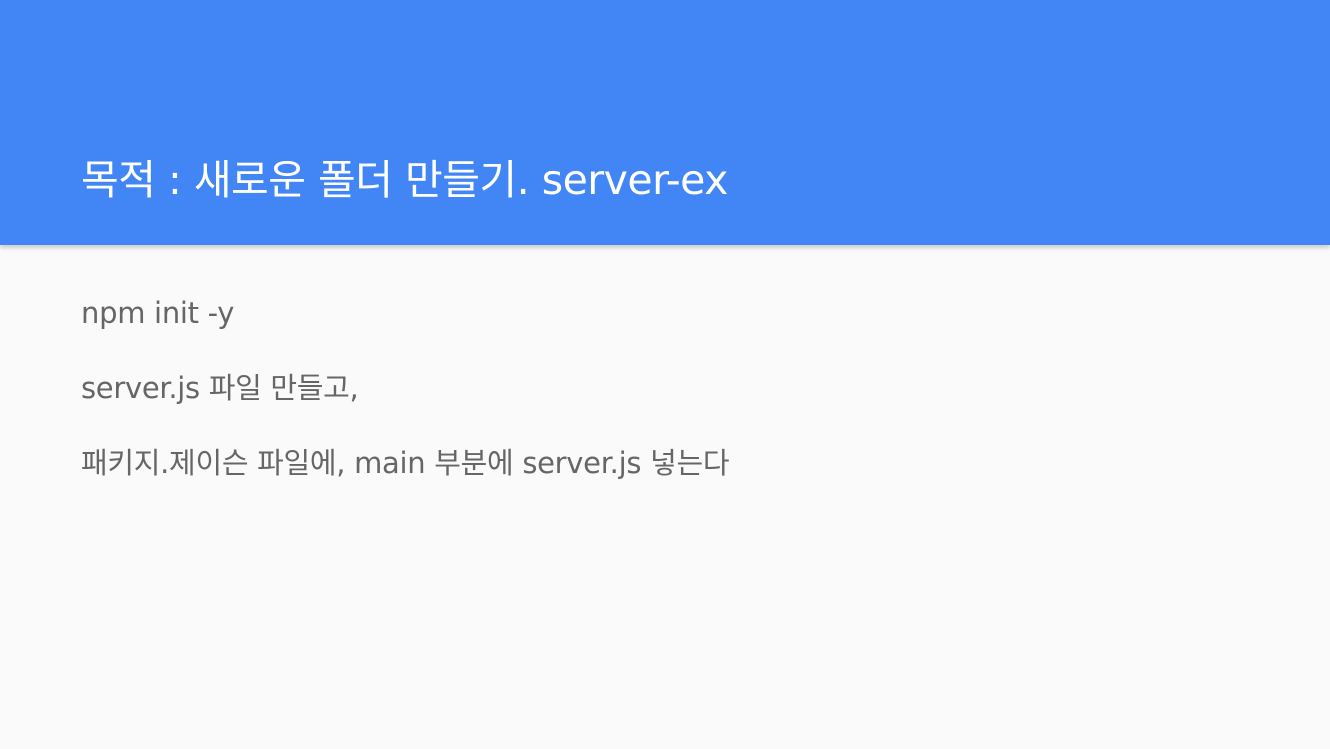  What do you see at coordinates (220, 388) in the screenshot?
I see `body-line-2: server.js 파일 만들고,` at bounding box center [220, 388].